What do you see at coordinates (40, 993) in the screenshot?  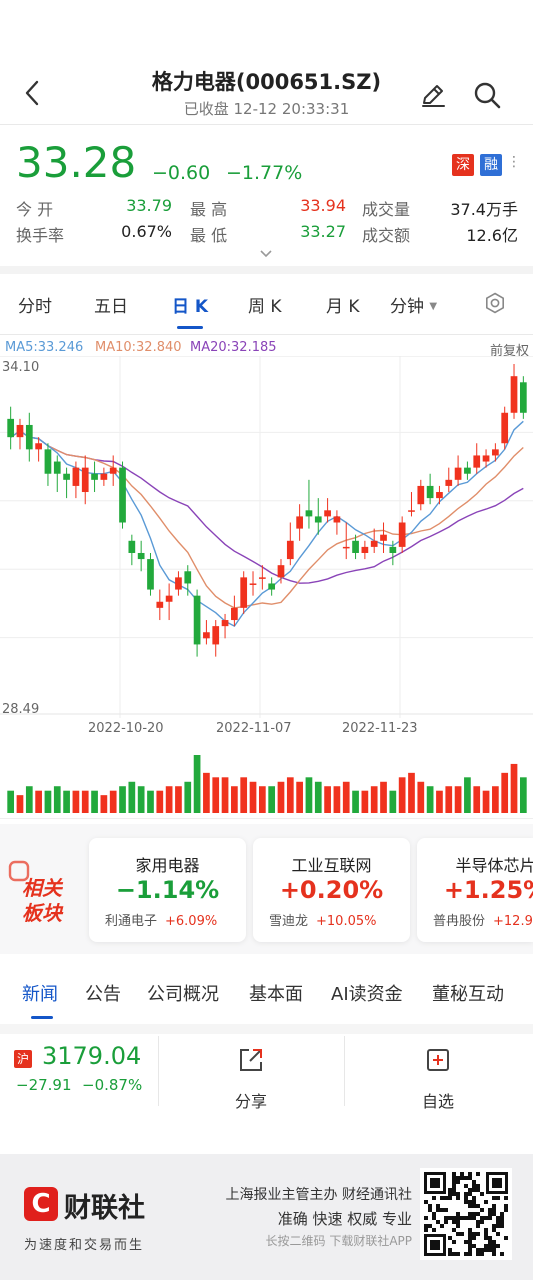 I see `tab-news: 新闻` at bounding box center [40, 993].